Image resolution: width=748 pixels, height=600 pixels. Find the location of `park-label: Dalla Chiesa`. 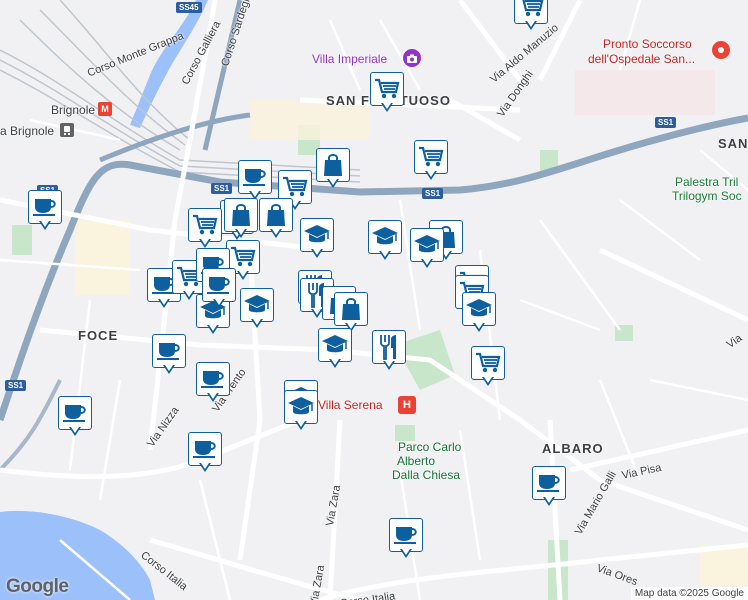

park-label: Dalla Chiesa is located at coordinates (426, 475).